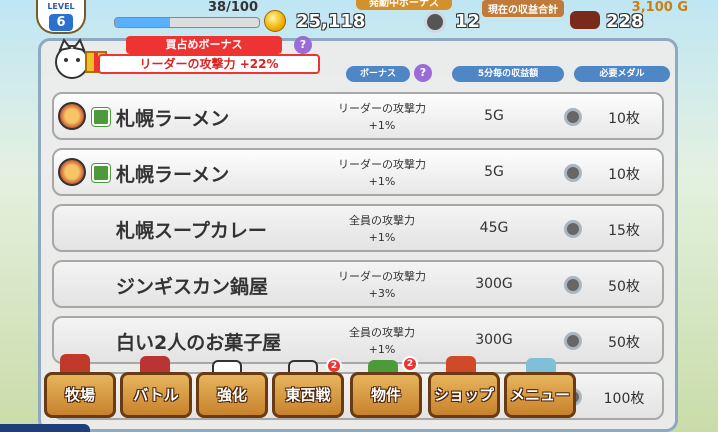 This screenshot has height=432, width=718. What do you see at coordinates (508, 74) in the screenshot?
I see `column-income: 5分毎の収益額` at bounding box center [508, 74].